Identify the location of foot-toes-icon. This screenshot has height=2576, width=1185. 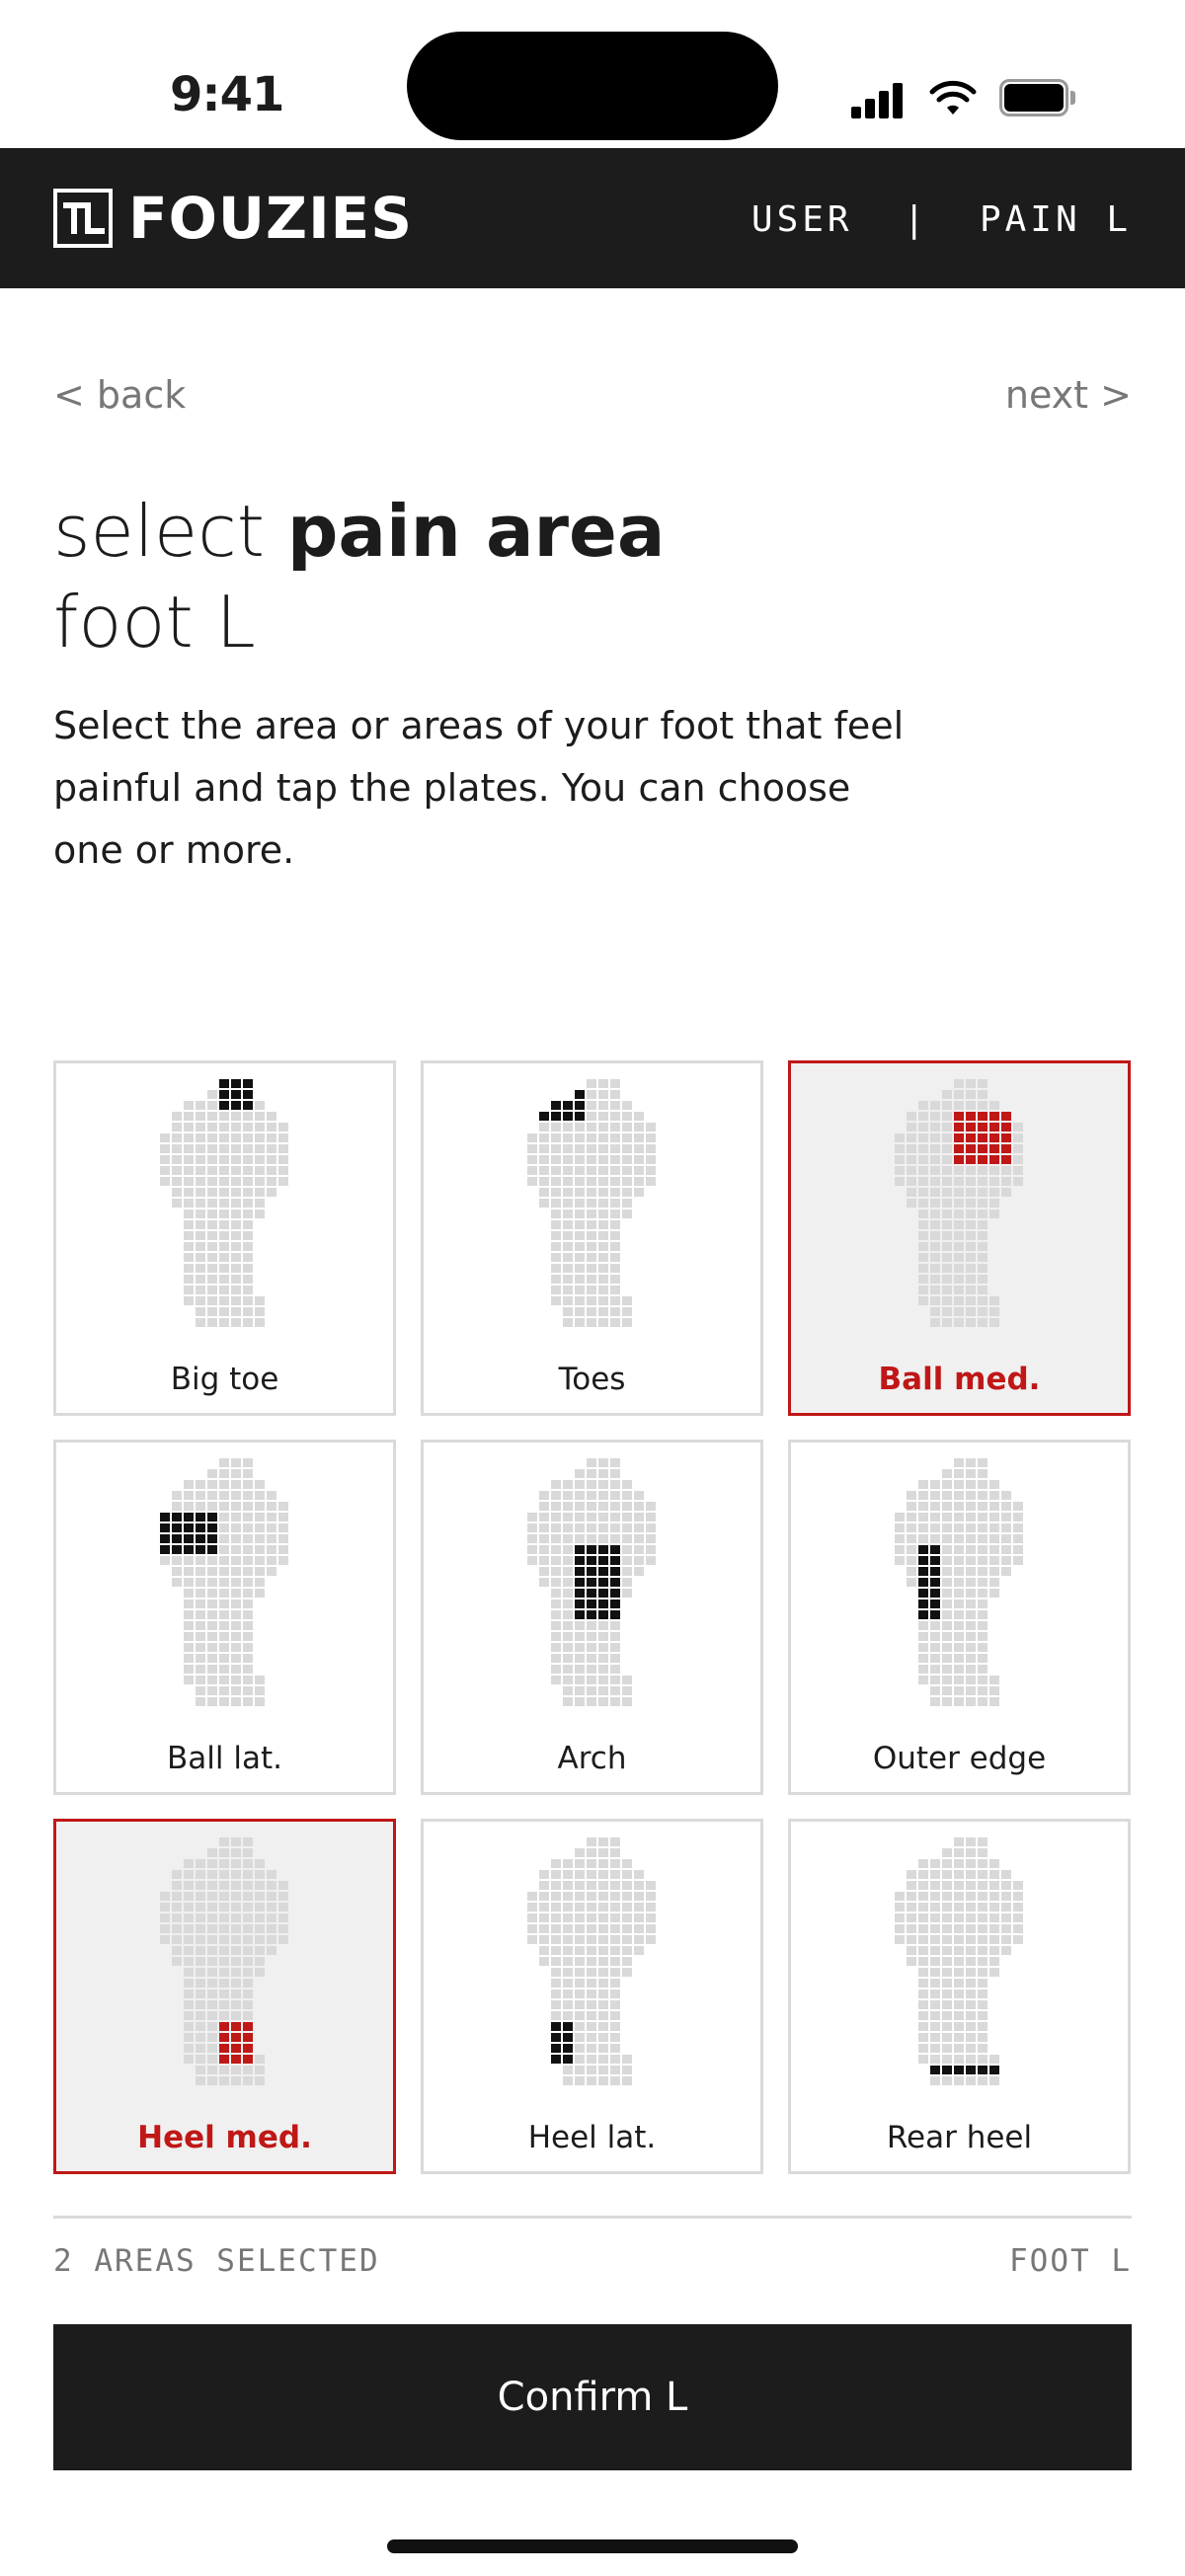
(591, 1203).